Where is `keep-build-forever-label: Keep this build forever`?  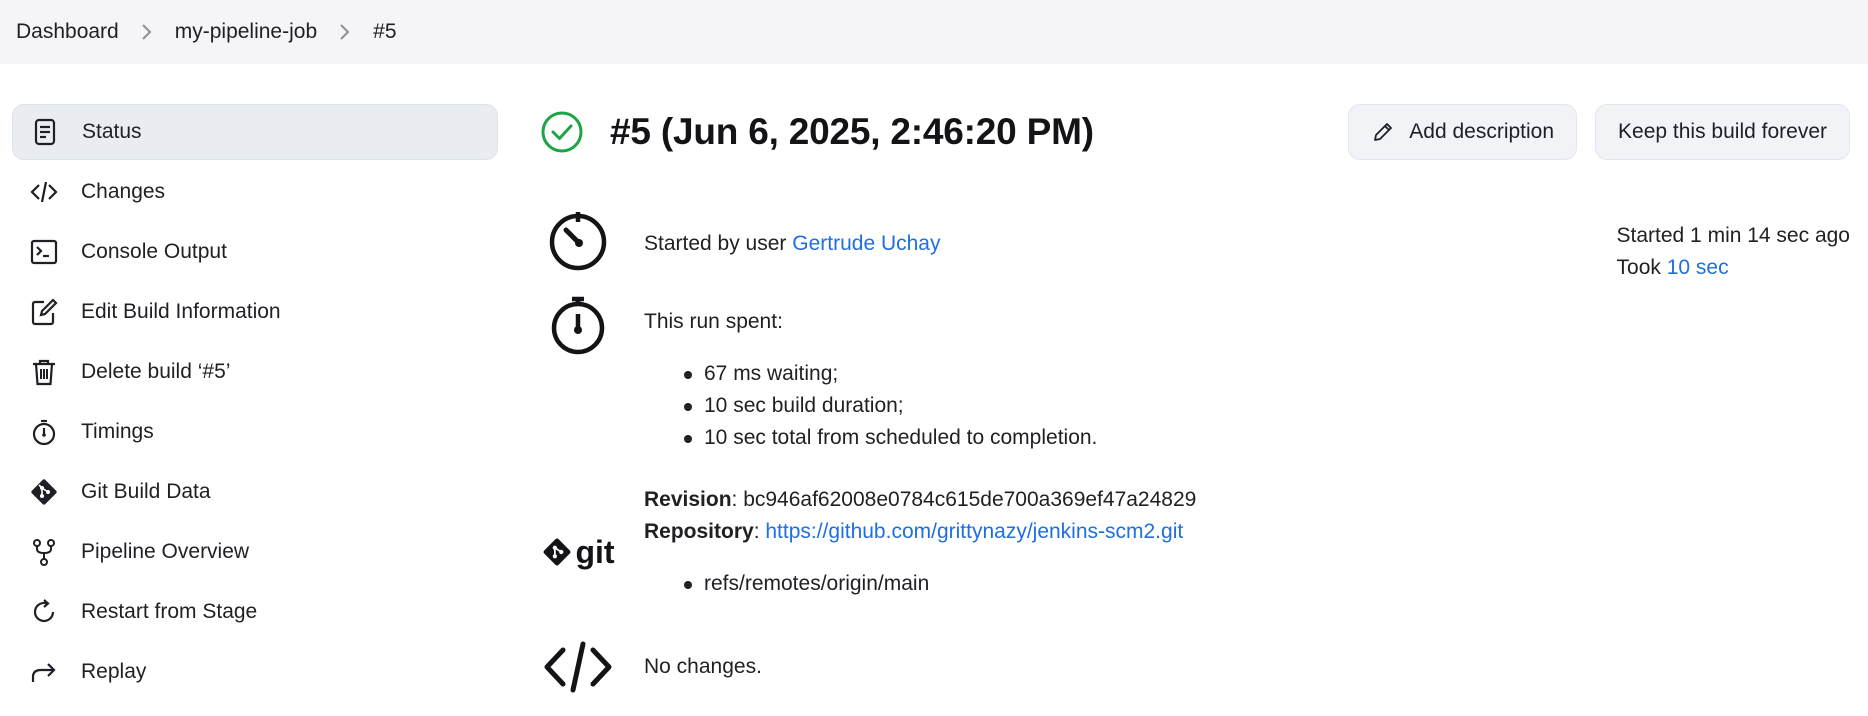 keep-build-forever-label: Keep this build forever is located at coordinates (1722, 131).